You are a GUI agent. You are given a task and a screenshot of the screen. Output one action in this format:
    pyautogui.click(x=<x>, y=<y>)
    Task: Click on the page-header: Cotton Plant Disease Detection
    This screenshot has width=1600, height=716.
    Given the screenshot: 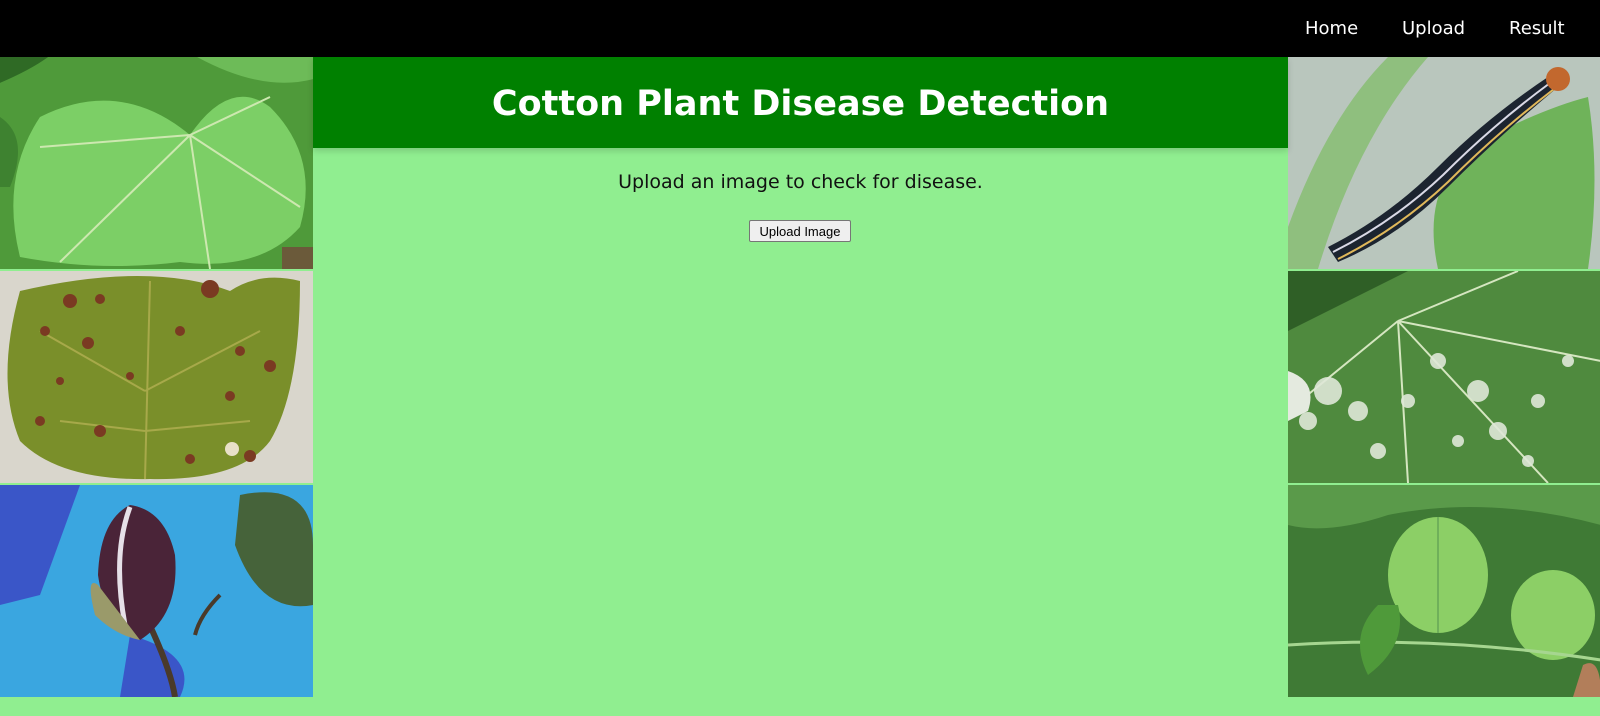 What is the action you would take?
    pyautogui.click(x=800, y=102)
    